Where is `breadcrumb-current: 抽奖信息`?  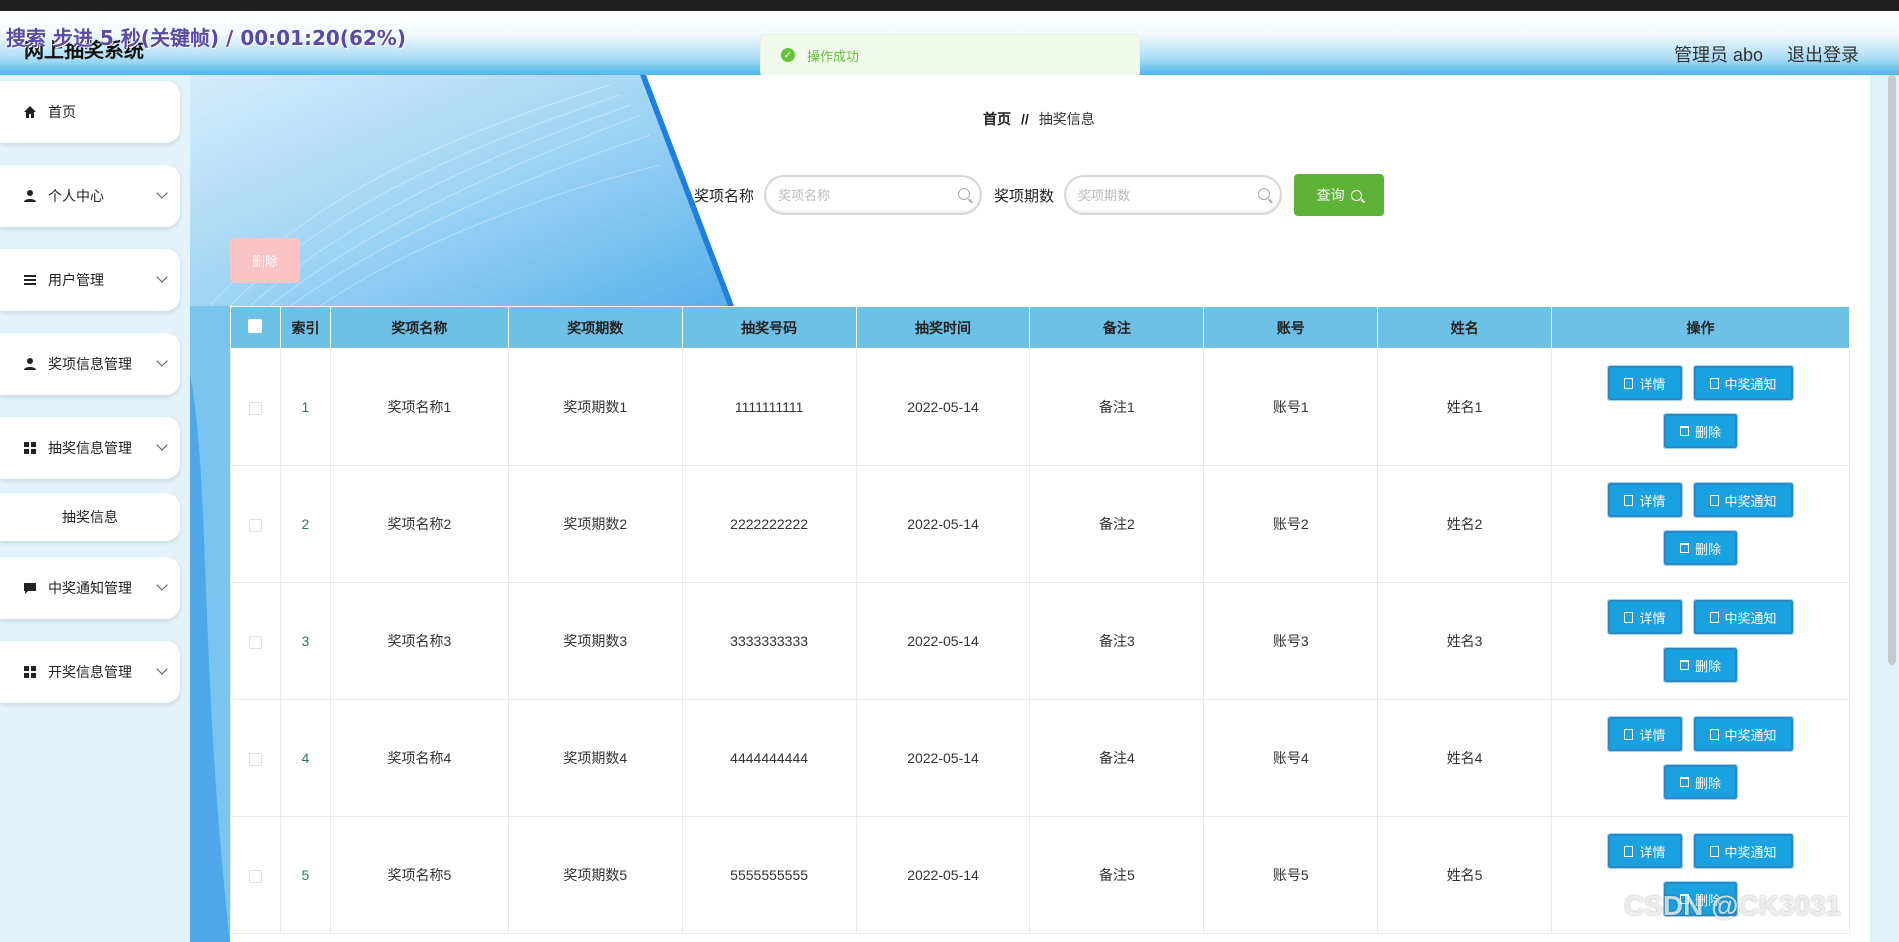 breadcrumb-current: 抽奖信息 is located at coordinates (1066, 119).